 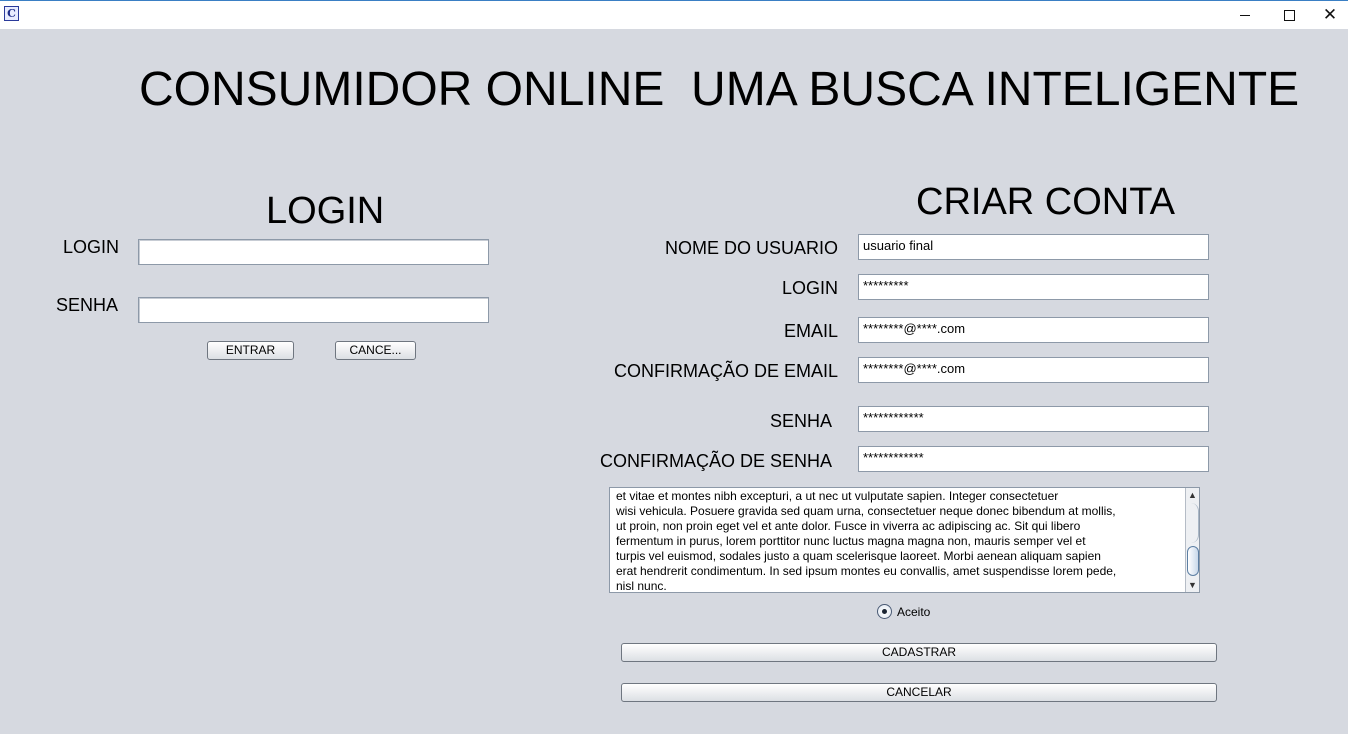 What do you see at coordinates (810, 331) in the screenshot?
I see `email-label: EMAIL` at bounding box center [810, 331].